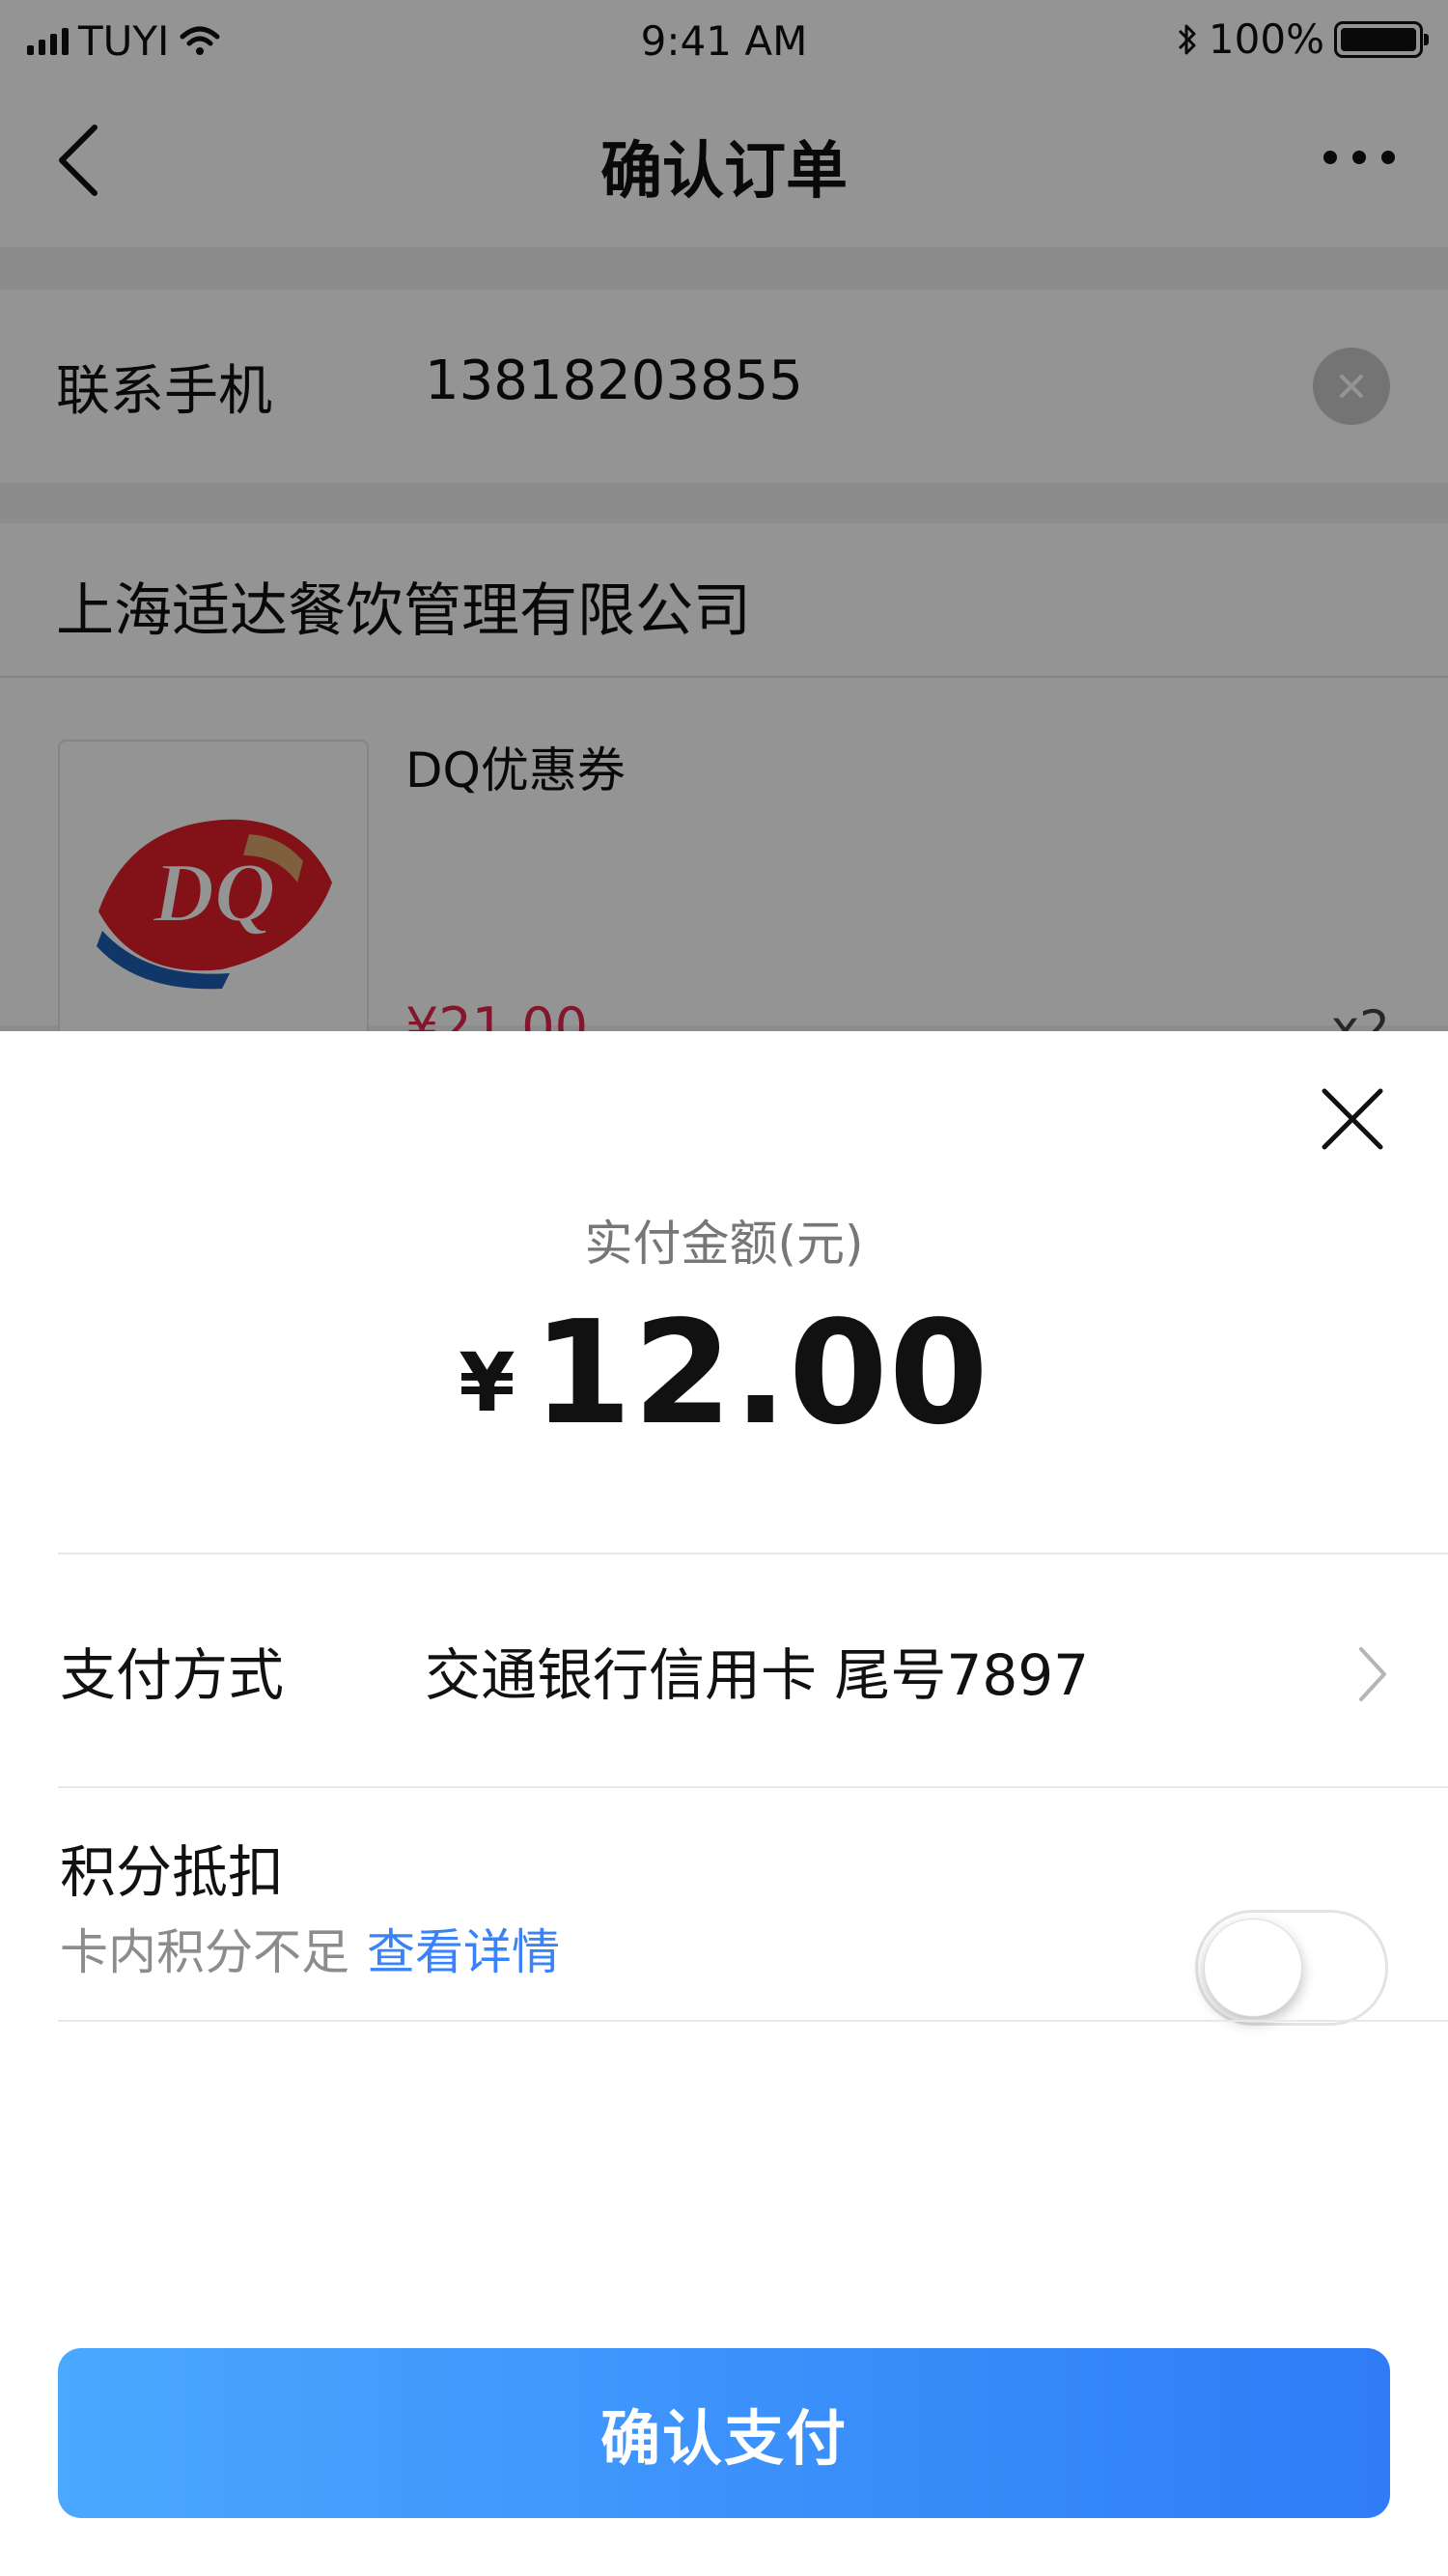  What do you see at coordinates (724, 1244) in the screenshot?
I see `amount-label: 实付金额(元)` at bounding box center [724, 1244].